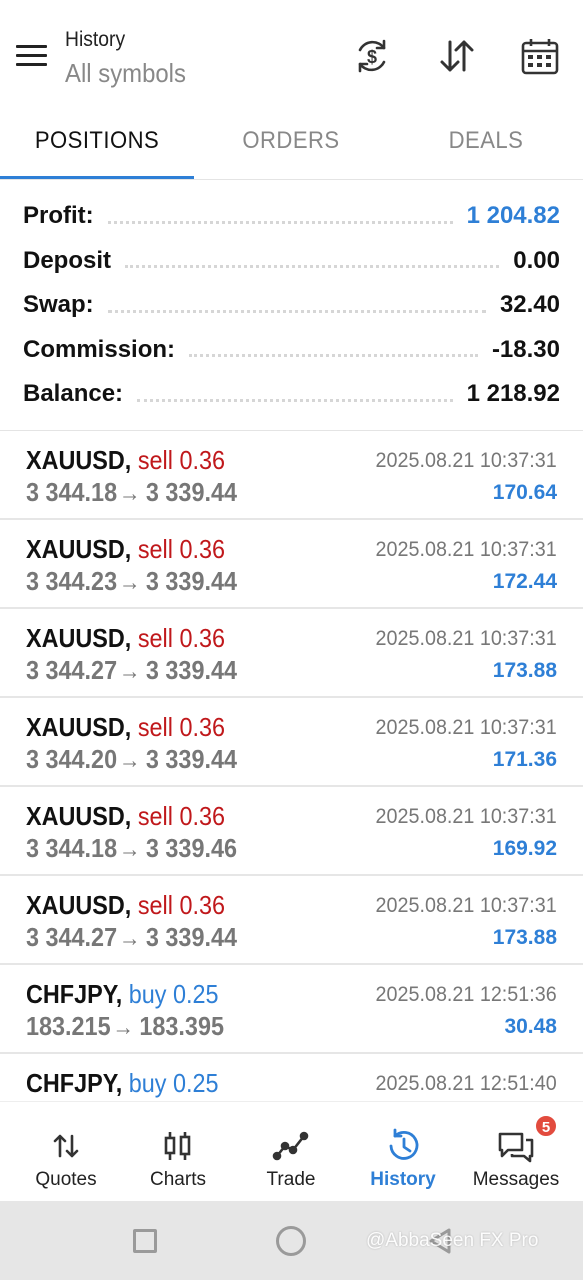 The image size is (583, 1280). I want to click on nav-history: History, so click(403, 1152).